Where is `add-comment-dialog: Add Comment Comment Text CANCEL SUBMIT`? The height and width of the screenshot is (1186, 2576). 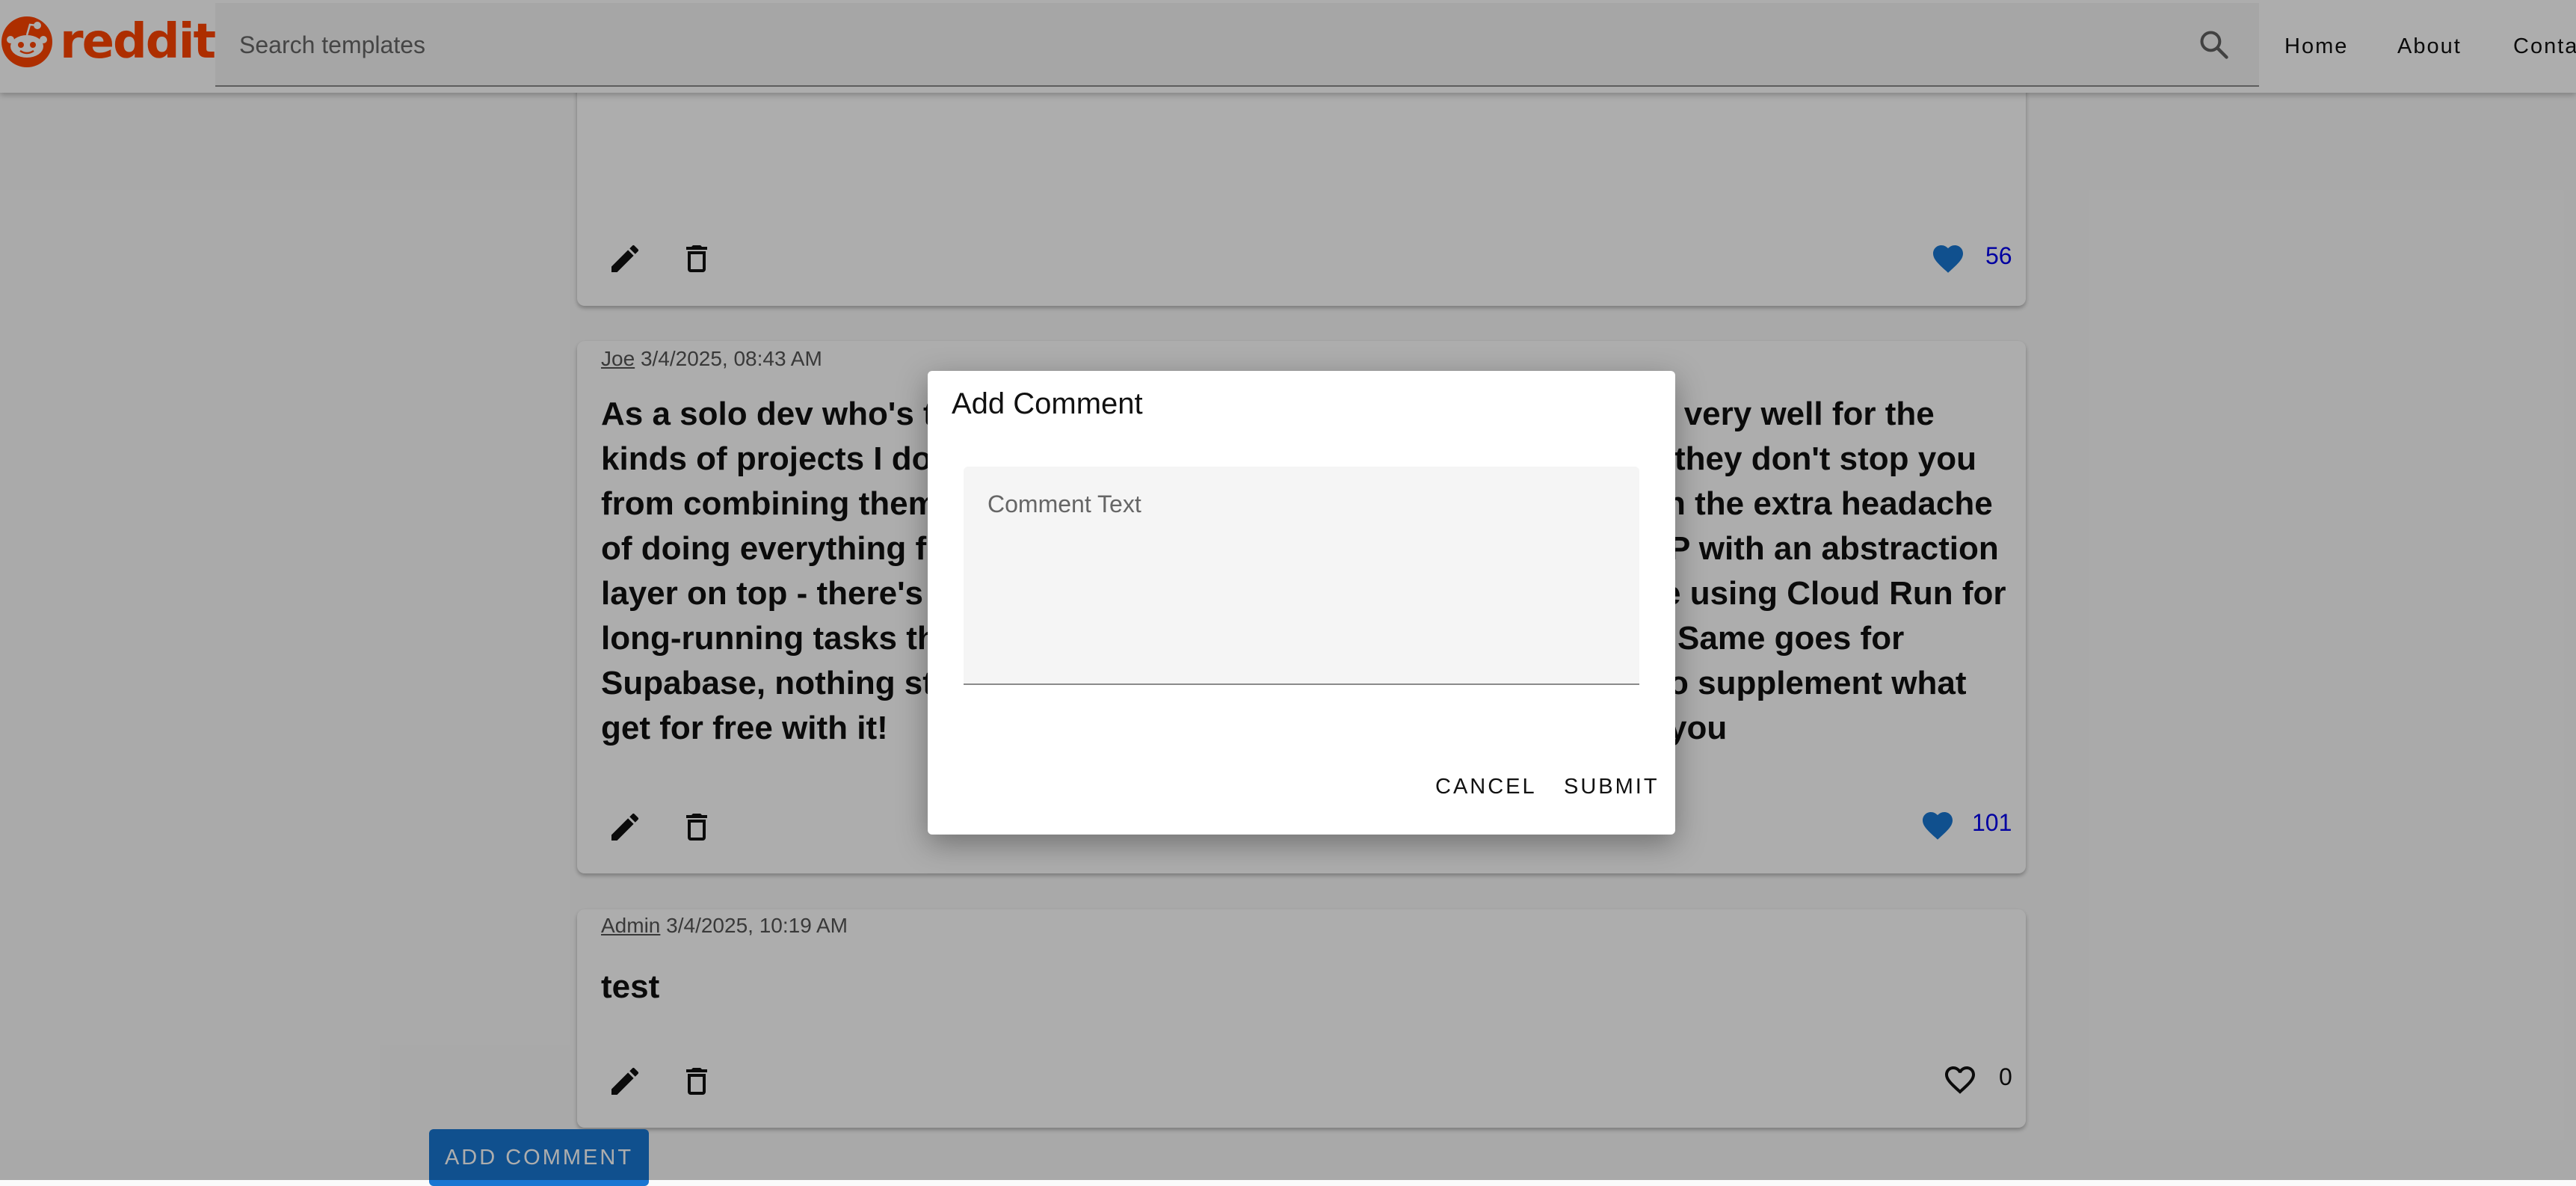 add-comment-dialog: Add Comment Comment Text CANCEL SUBMIT is located at coordinates (1301, 603).